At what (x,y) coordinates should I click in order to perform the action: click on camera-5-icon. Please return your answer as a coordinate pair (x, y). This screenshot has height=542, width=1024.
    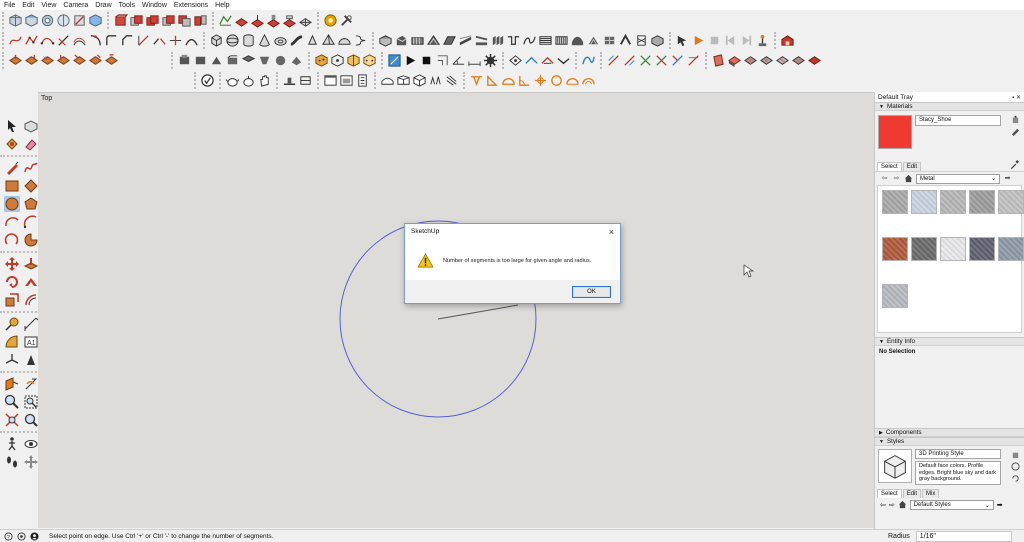
    Looking at the image, I should click on (248, 60).